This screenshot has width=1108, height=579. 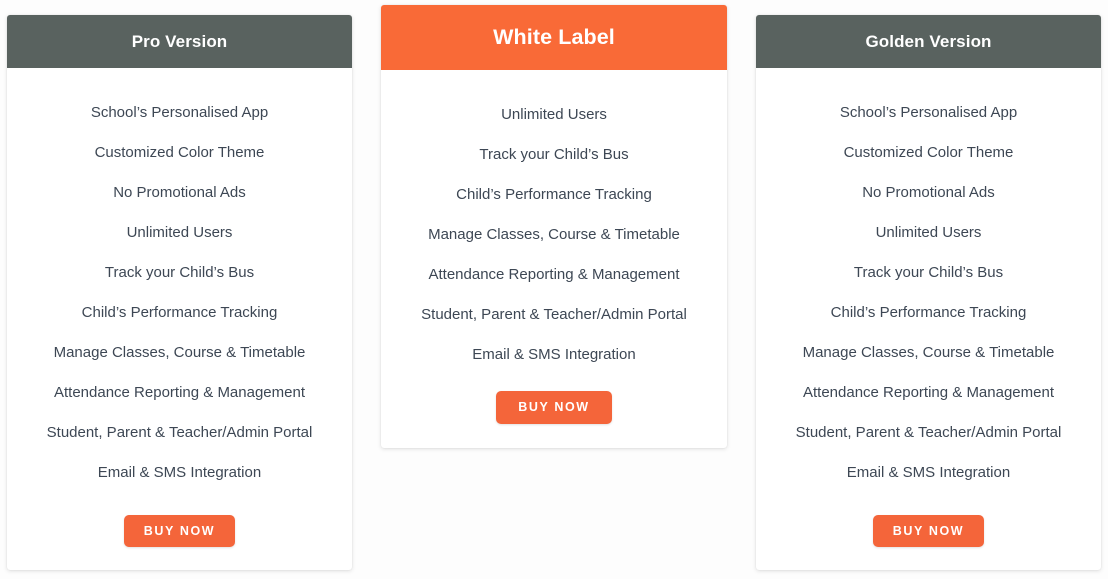 I want to click on cta-row-golden: BUY NOW, so click(x=928, y=531).